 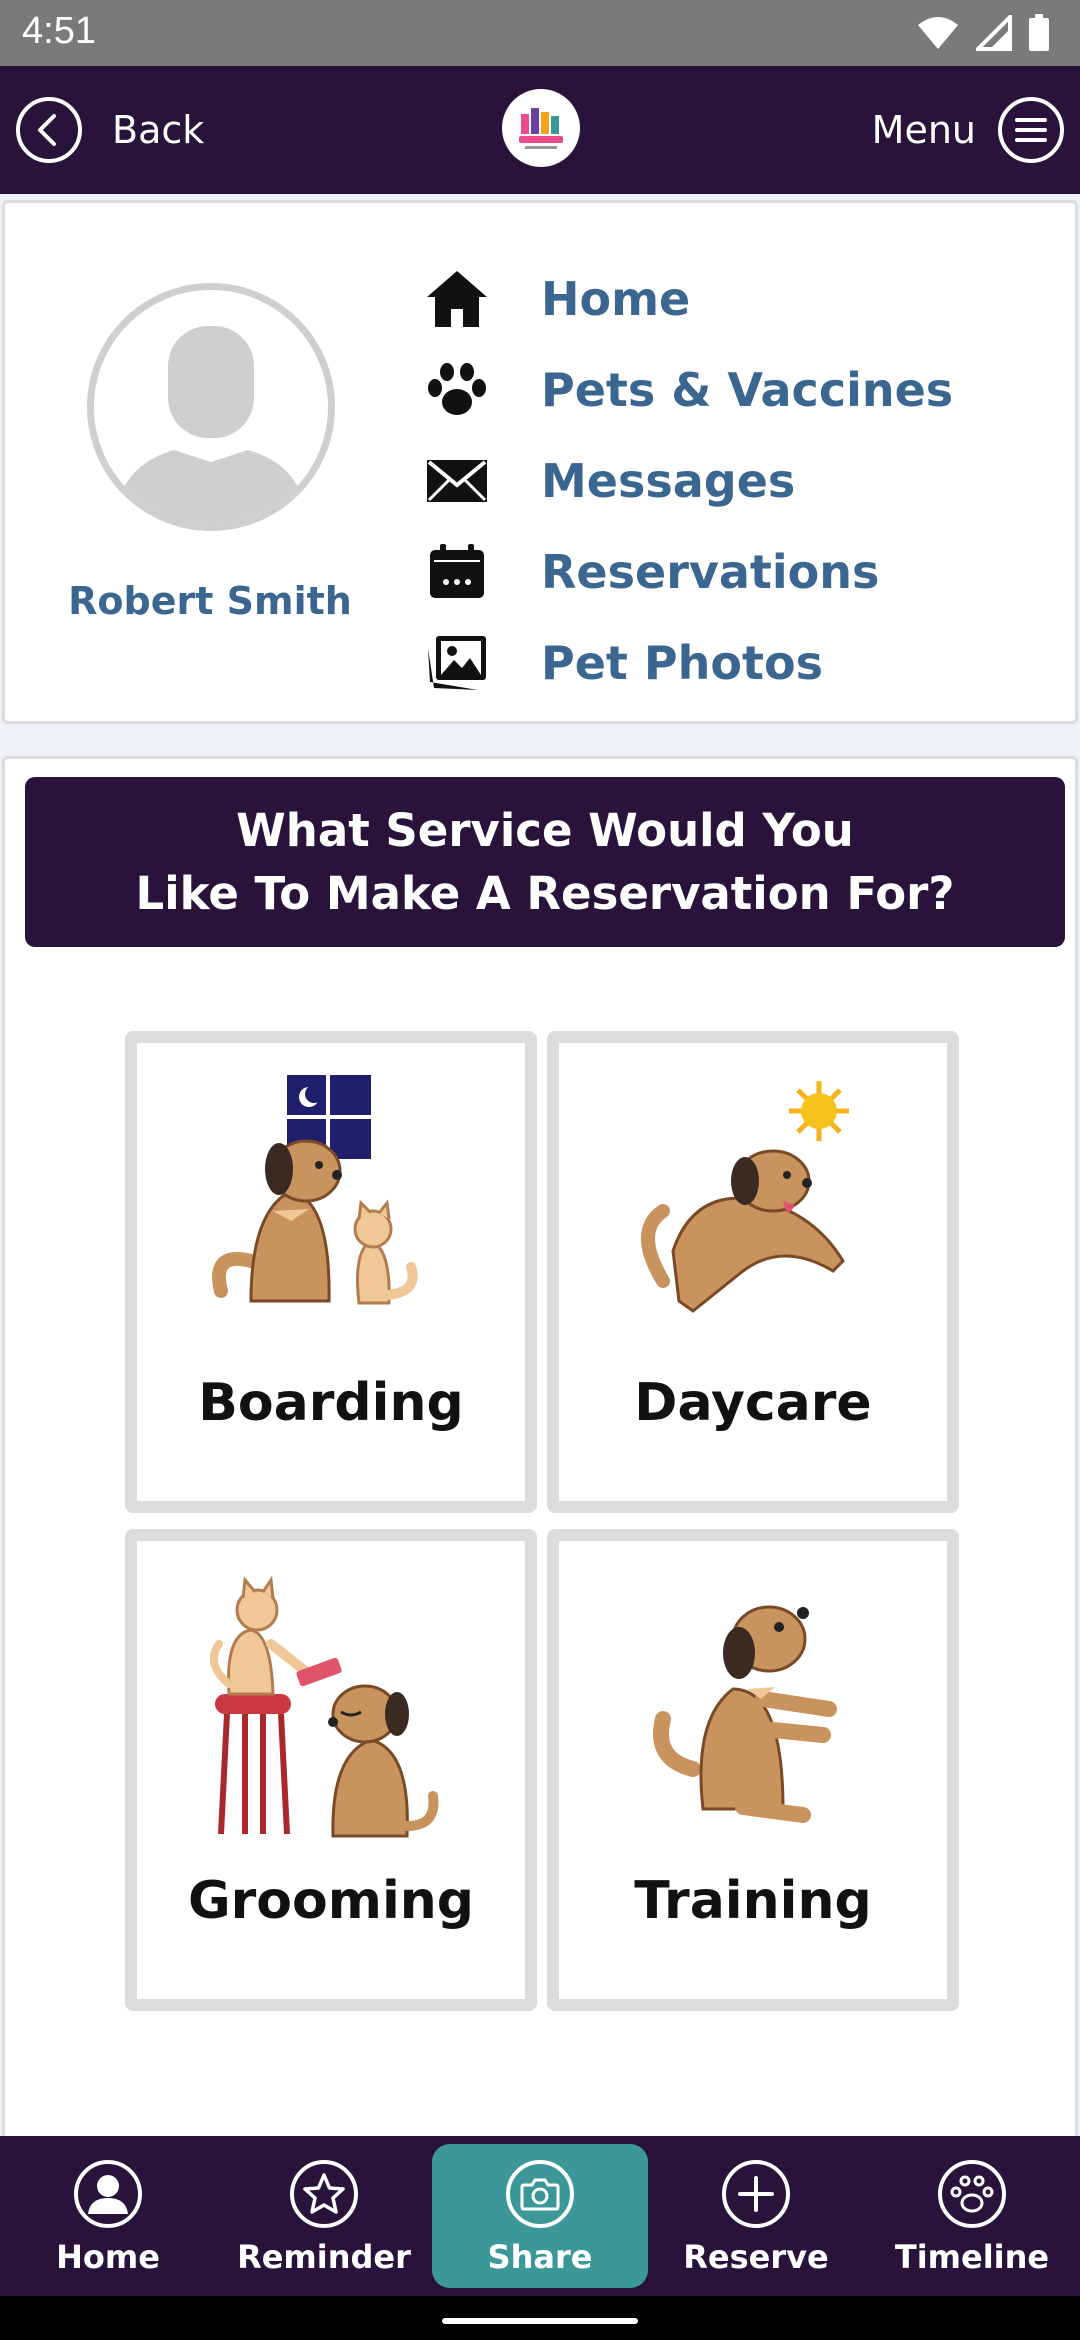 I want to click on bottom-nav-reserve-label: Reserve, so click(x=756, y=2257).